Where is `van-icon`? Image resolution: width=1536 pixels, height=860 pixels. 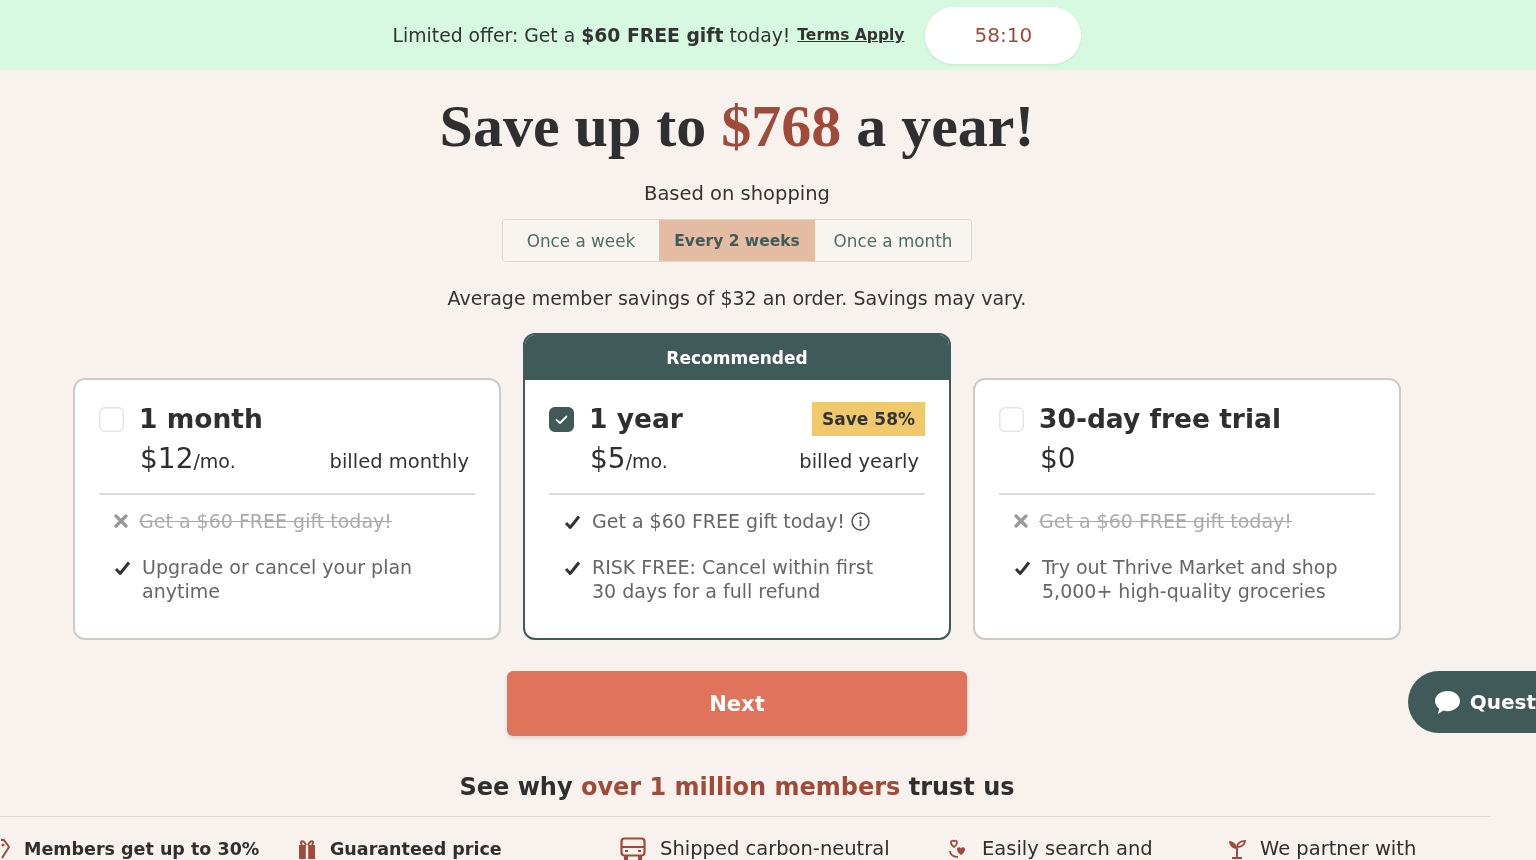
van-icon is located at coordinates (633, 848).